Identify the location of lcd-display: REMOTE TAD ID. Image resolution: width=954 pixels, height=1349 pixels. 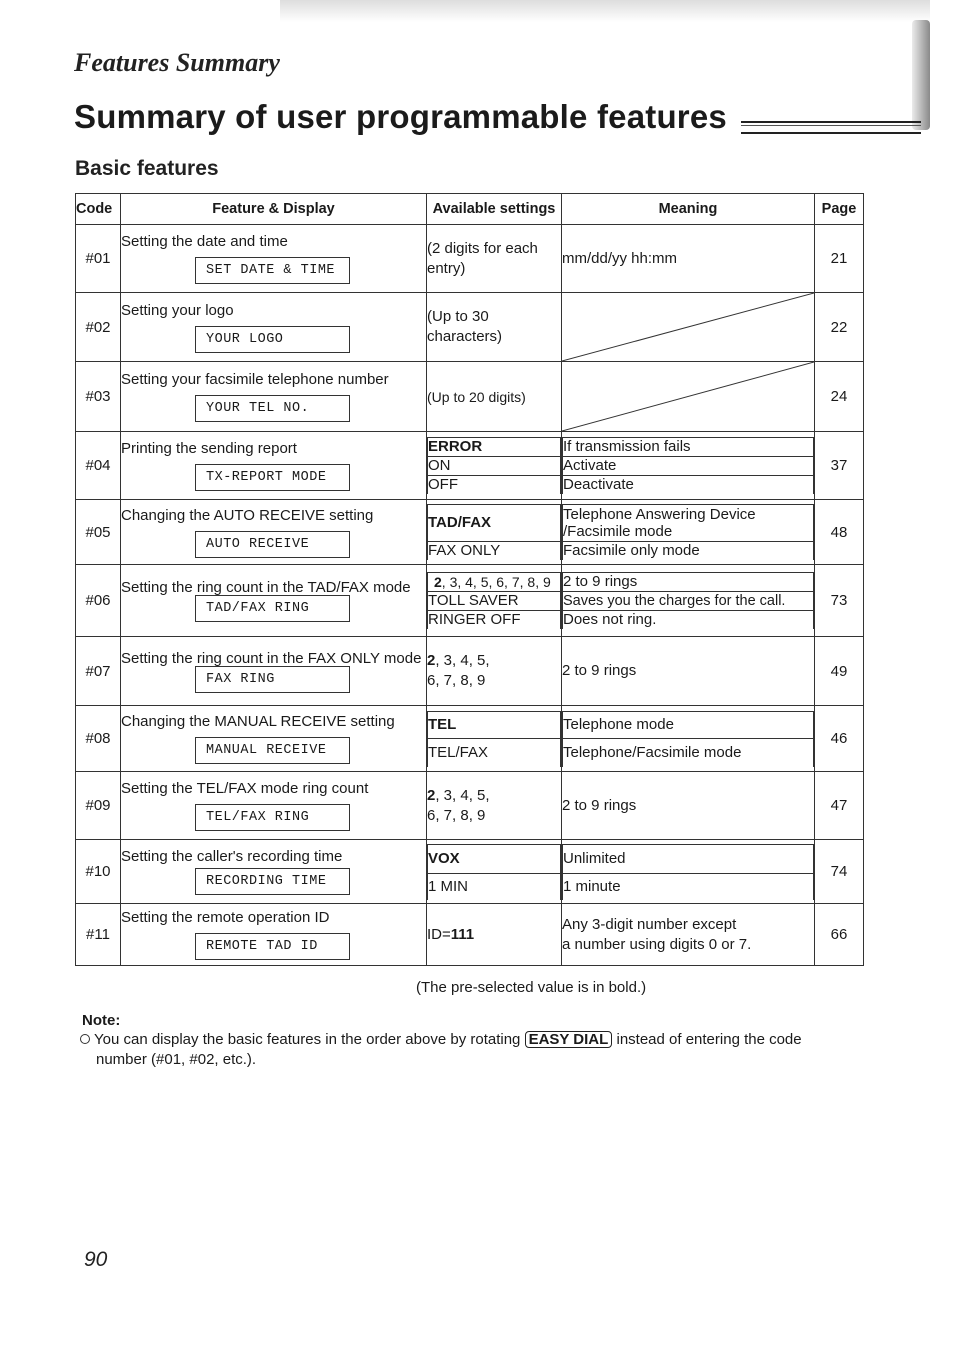
(272, 946).